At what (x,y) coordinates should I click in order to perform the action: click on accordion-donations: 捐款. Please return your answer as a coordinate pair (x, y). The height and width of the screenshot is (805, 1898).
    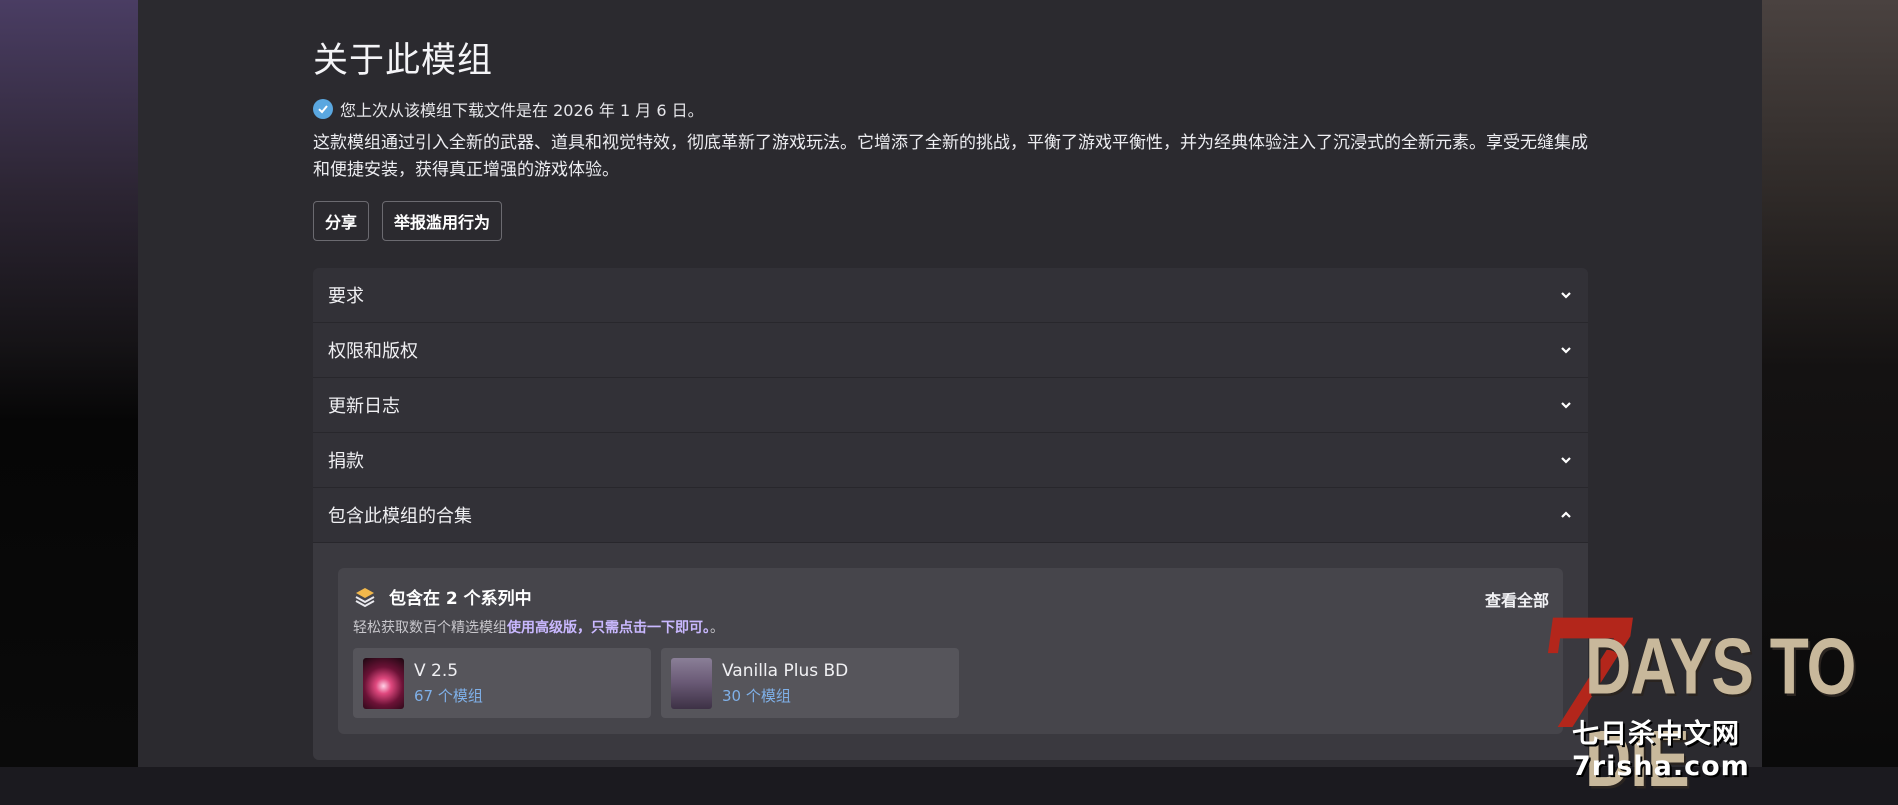
    Looking at the image, I should click on (950, 460).